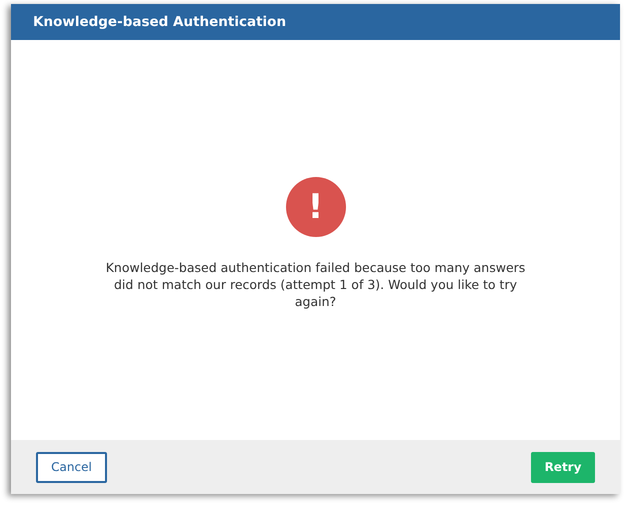 This screenshot has width=624, height=506. Describe the element at coordinates (316, 284) in the screenshot. I see `error-message: Knowledge-based authentication failed because too many answers did not match our records (attempt 1 of 3). Would you like to try again?` at that location.